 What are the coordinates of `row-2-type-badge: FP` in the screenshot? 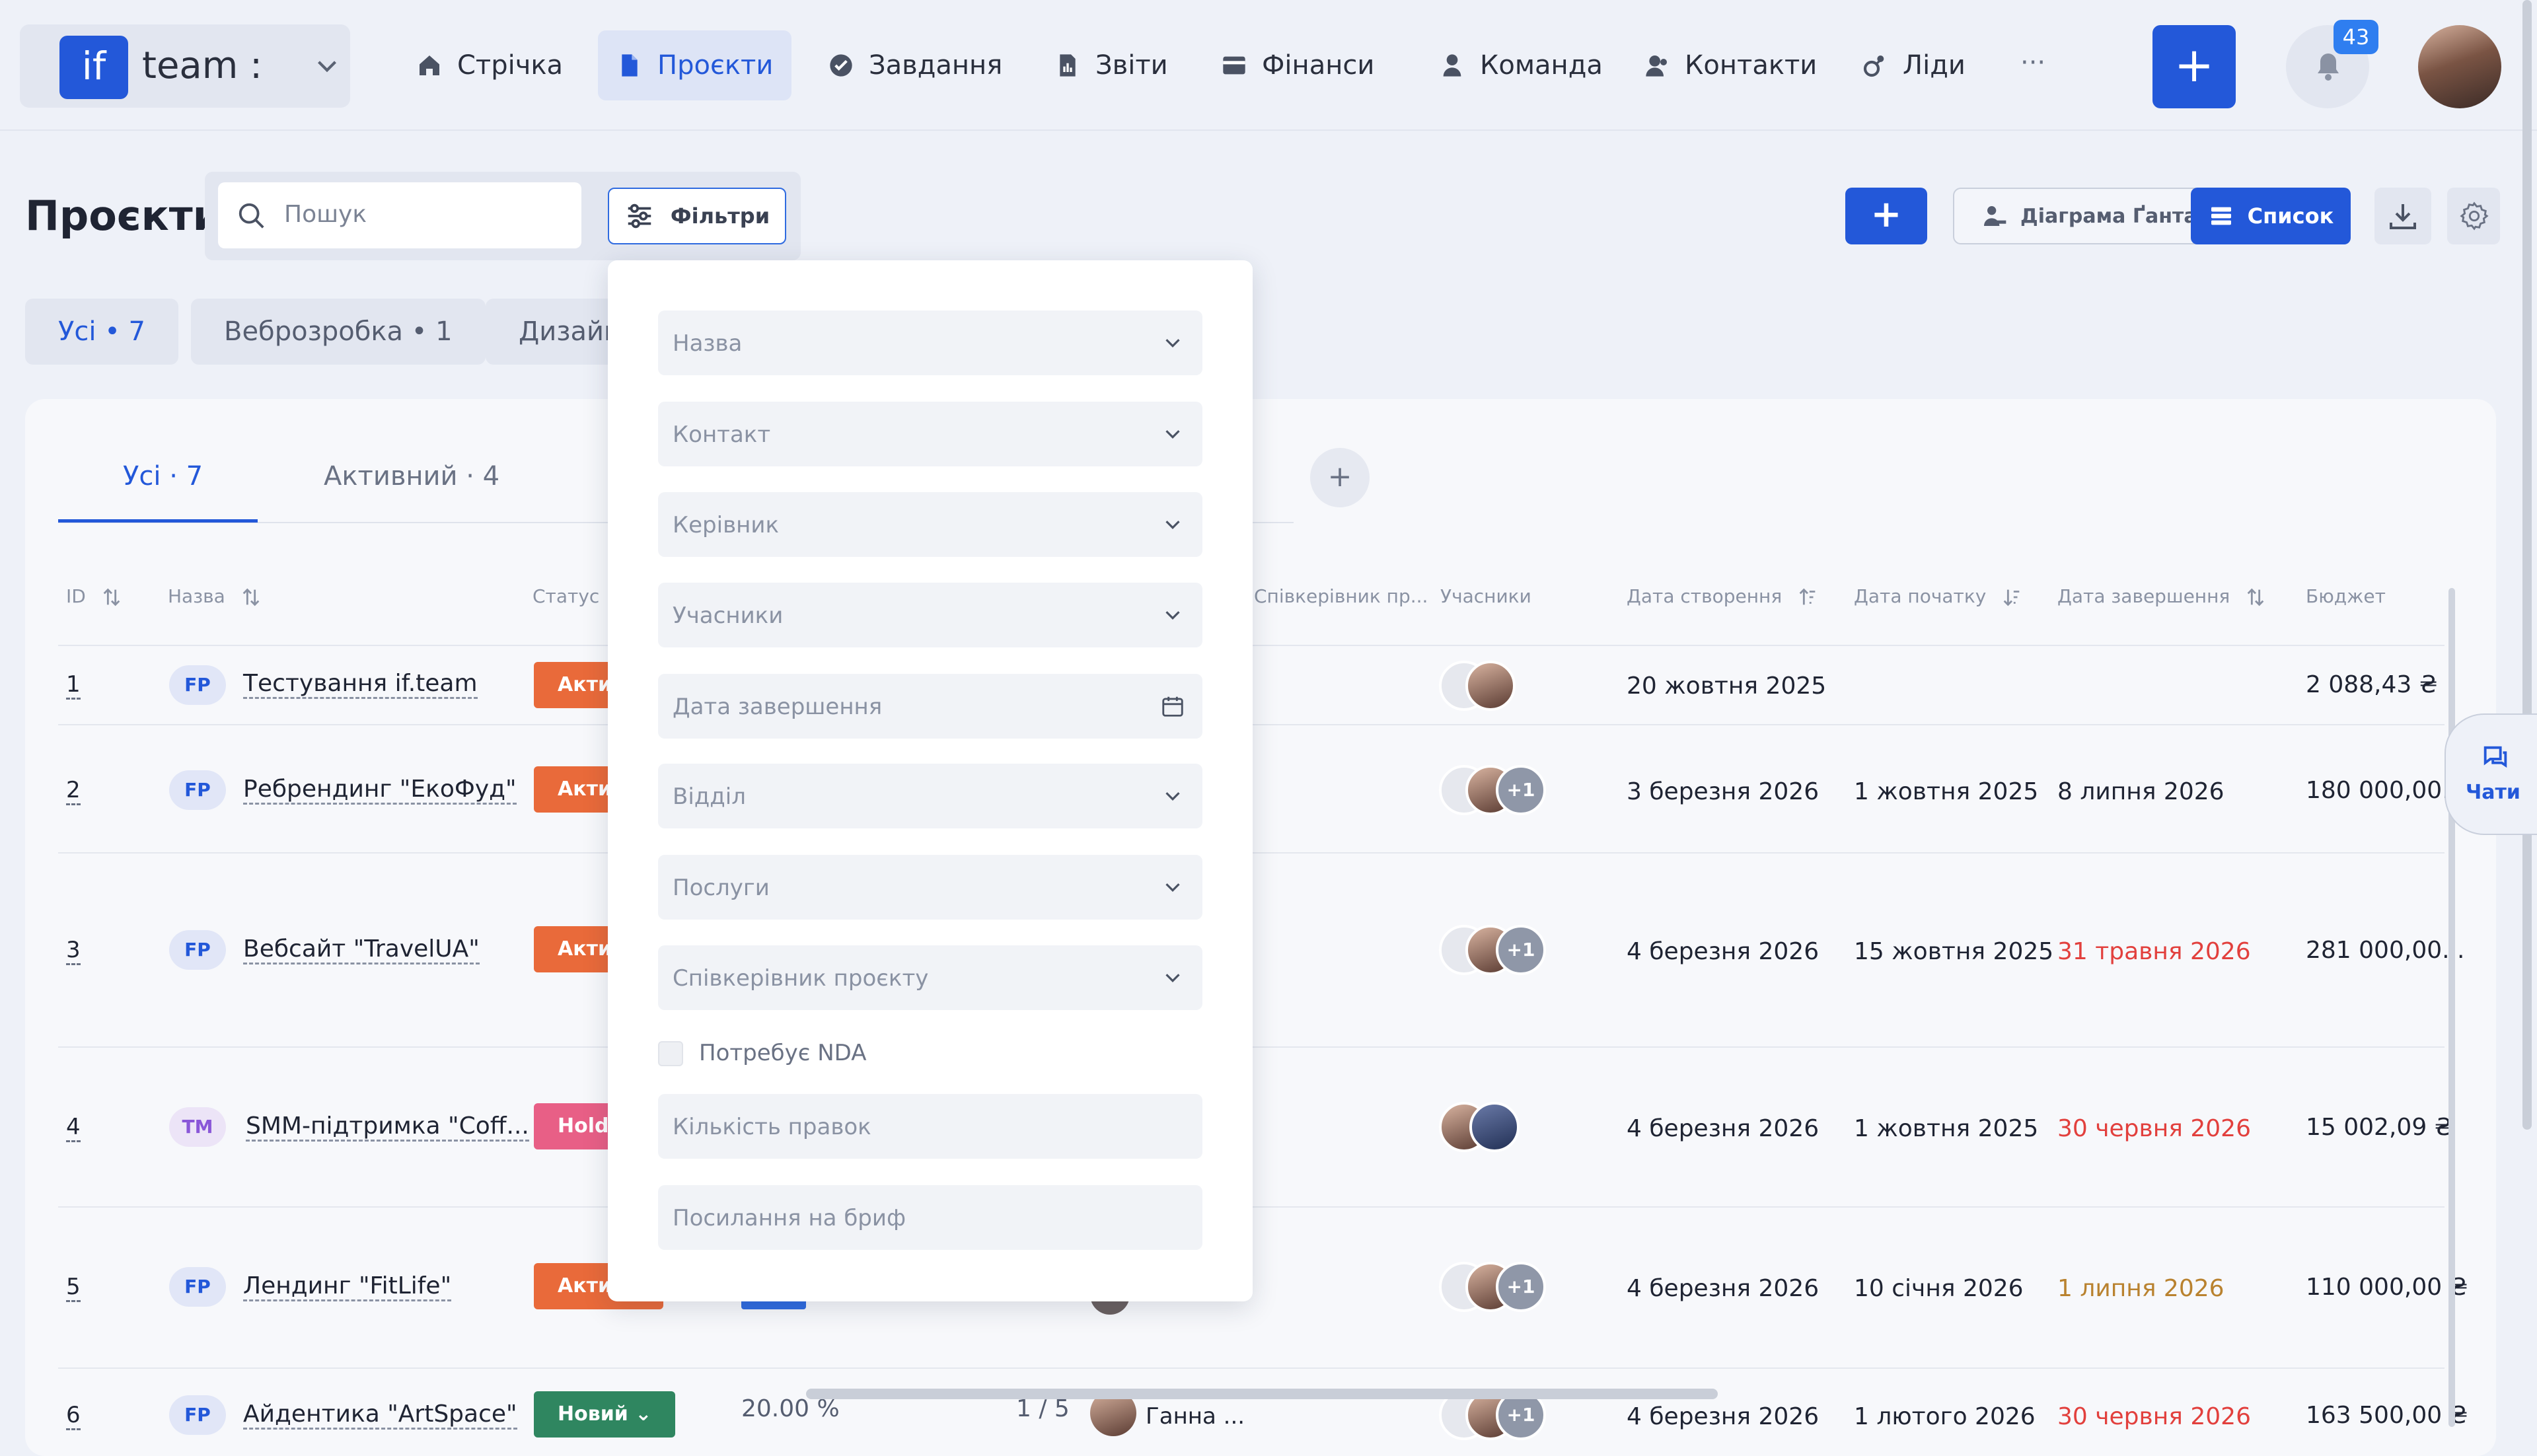 It's located at (198, 790).